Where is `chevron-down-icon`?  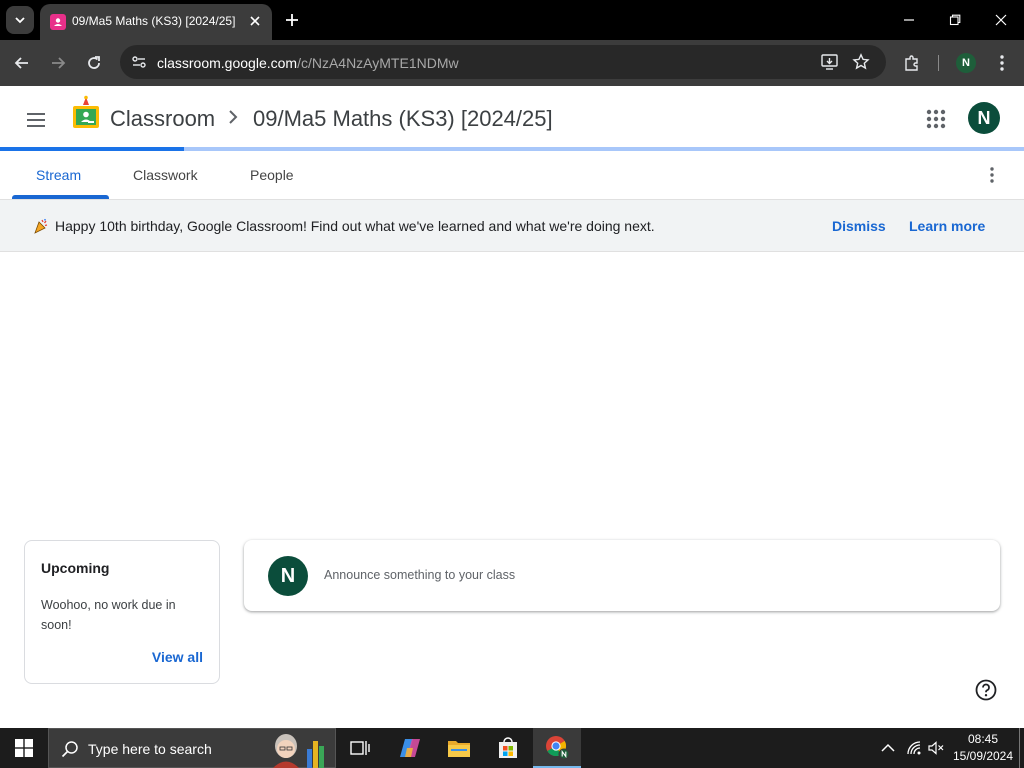 chevron-down-icon is located at coordinates (20, 20).